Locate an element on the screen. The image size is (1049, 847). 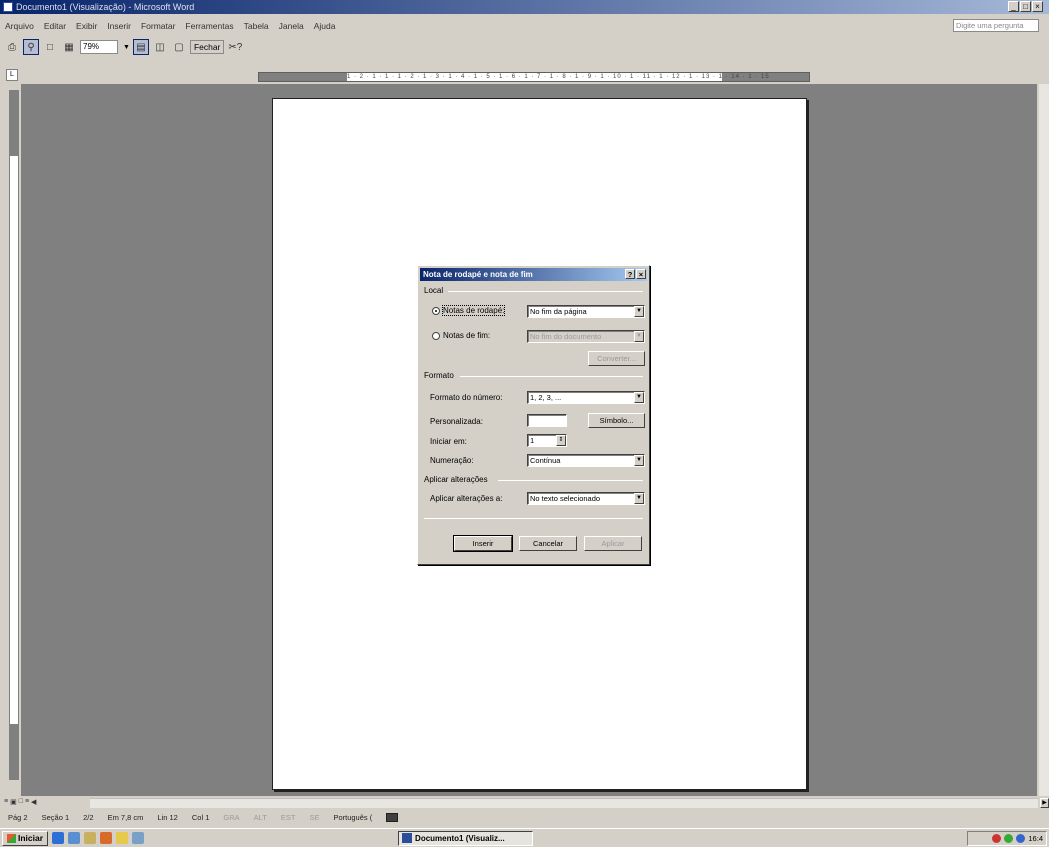
minimize-button: _ is located at coordinates (1013, 6).